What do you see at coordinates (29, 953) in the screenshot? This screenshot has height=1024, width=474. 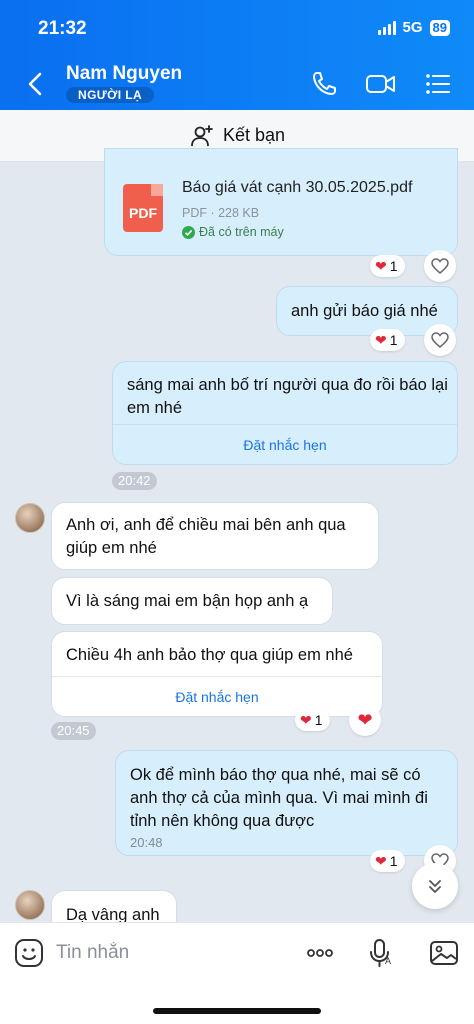 I see `sticker-icon` at bounding box center [29, 953].